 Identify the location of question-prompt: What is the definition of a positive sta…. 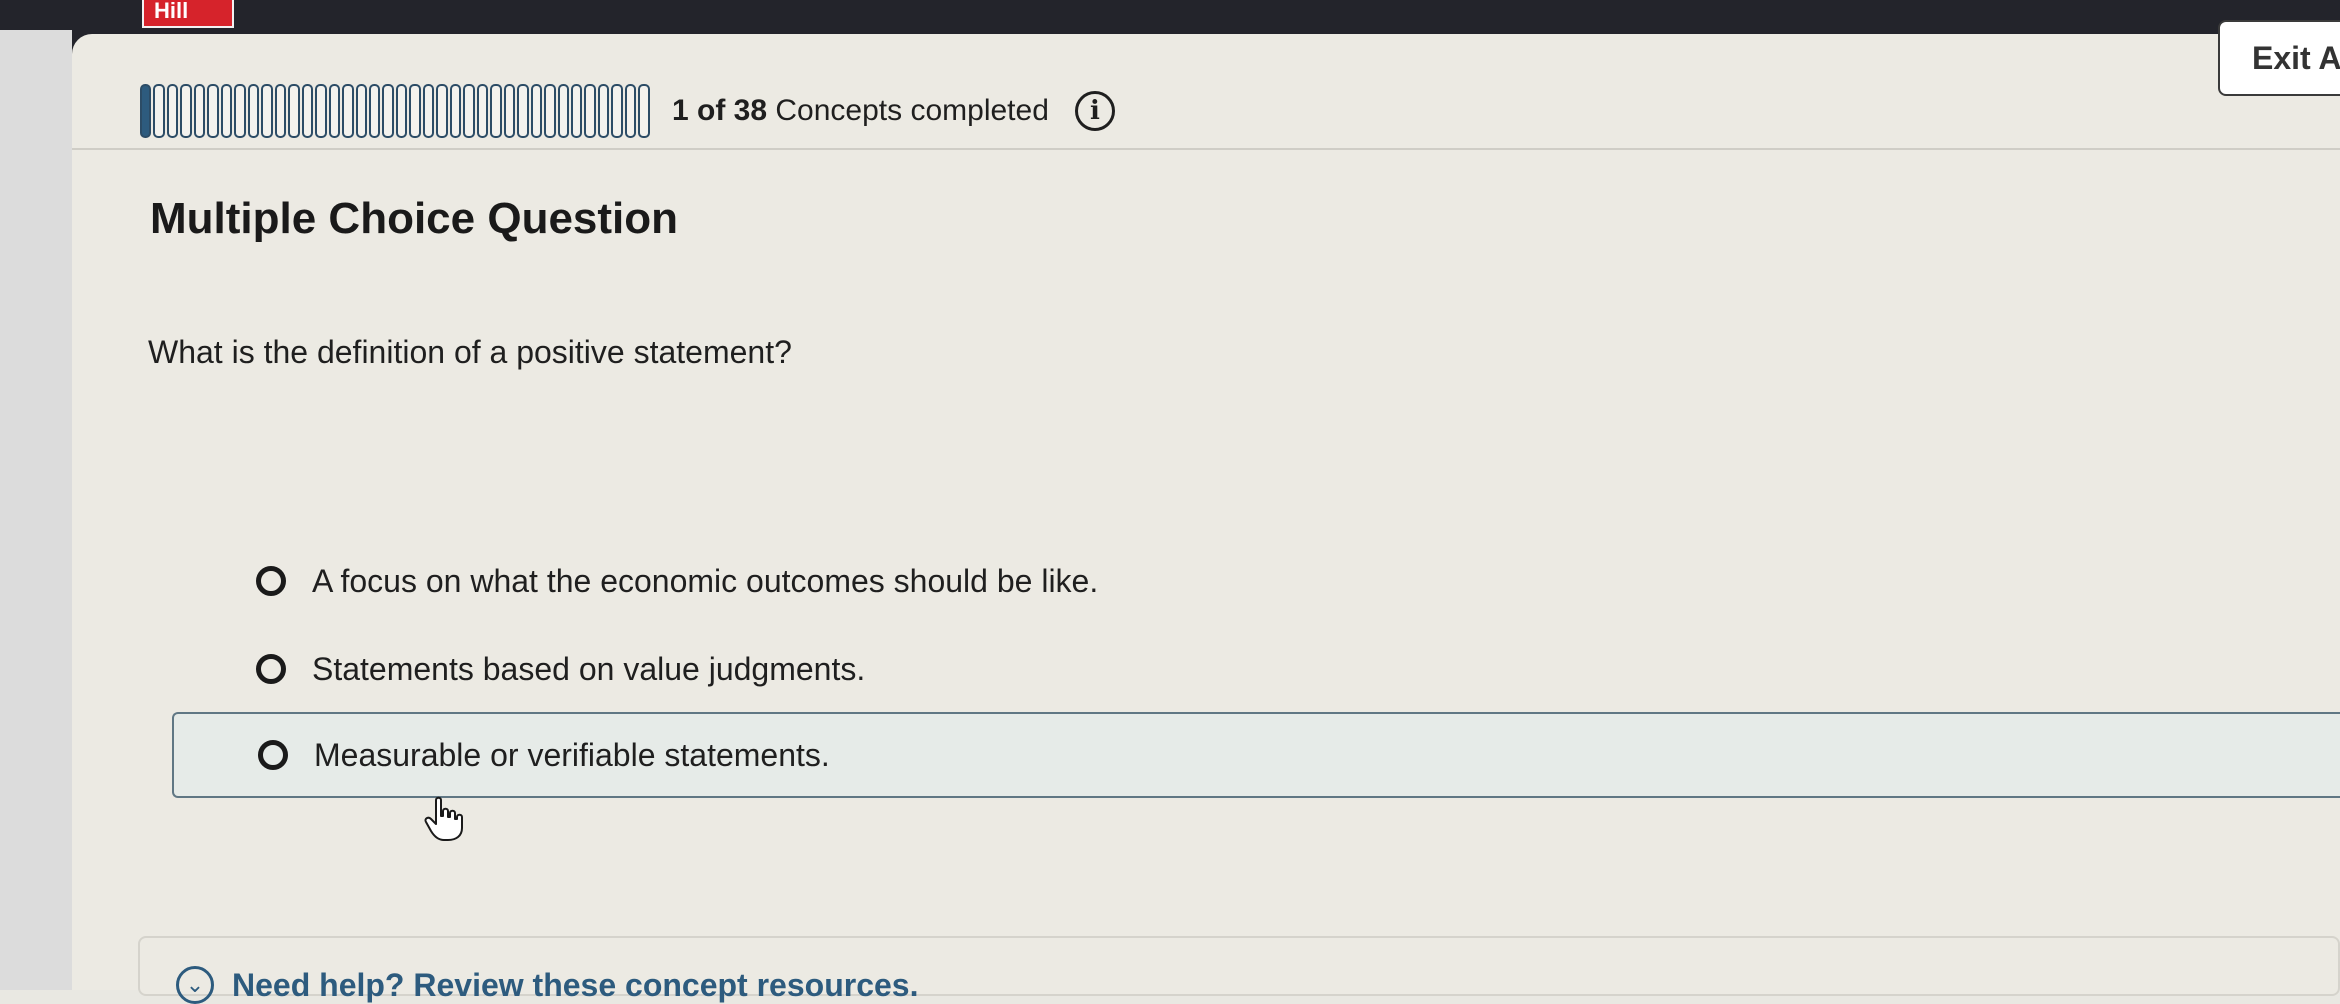
(470, 352).